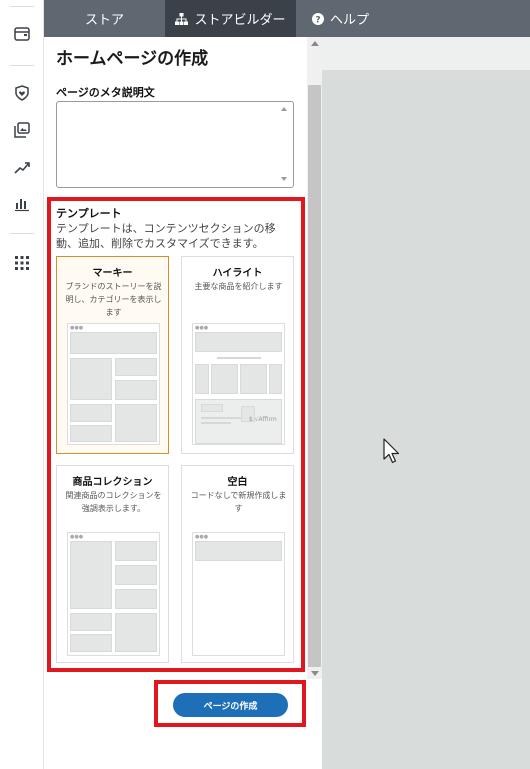 Image resolution: width=530 pixels, height=769 pixels. I want to click on help-icon: ?, so click(318, 18).